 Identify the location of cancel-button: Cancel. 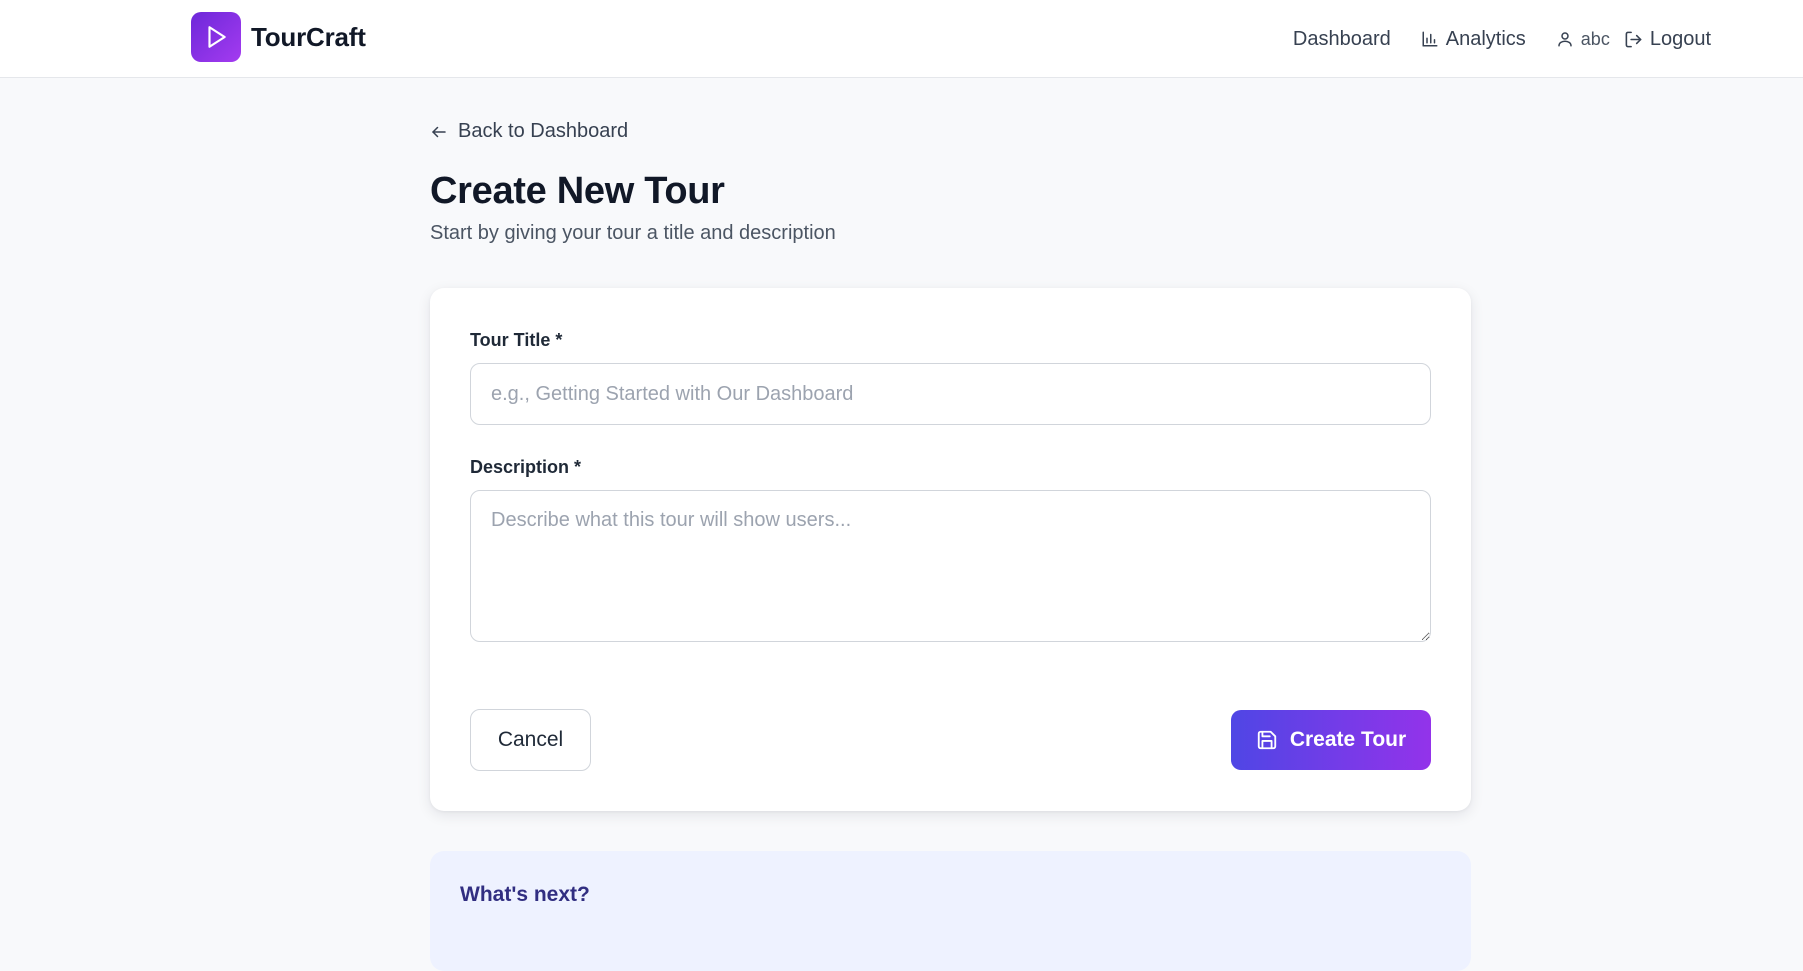
(530, 740).